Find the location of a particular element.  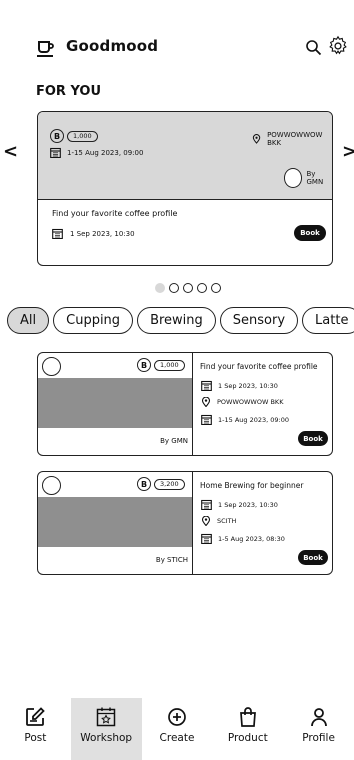

workshop-location: SCITH is located at coordinates (218, 521).